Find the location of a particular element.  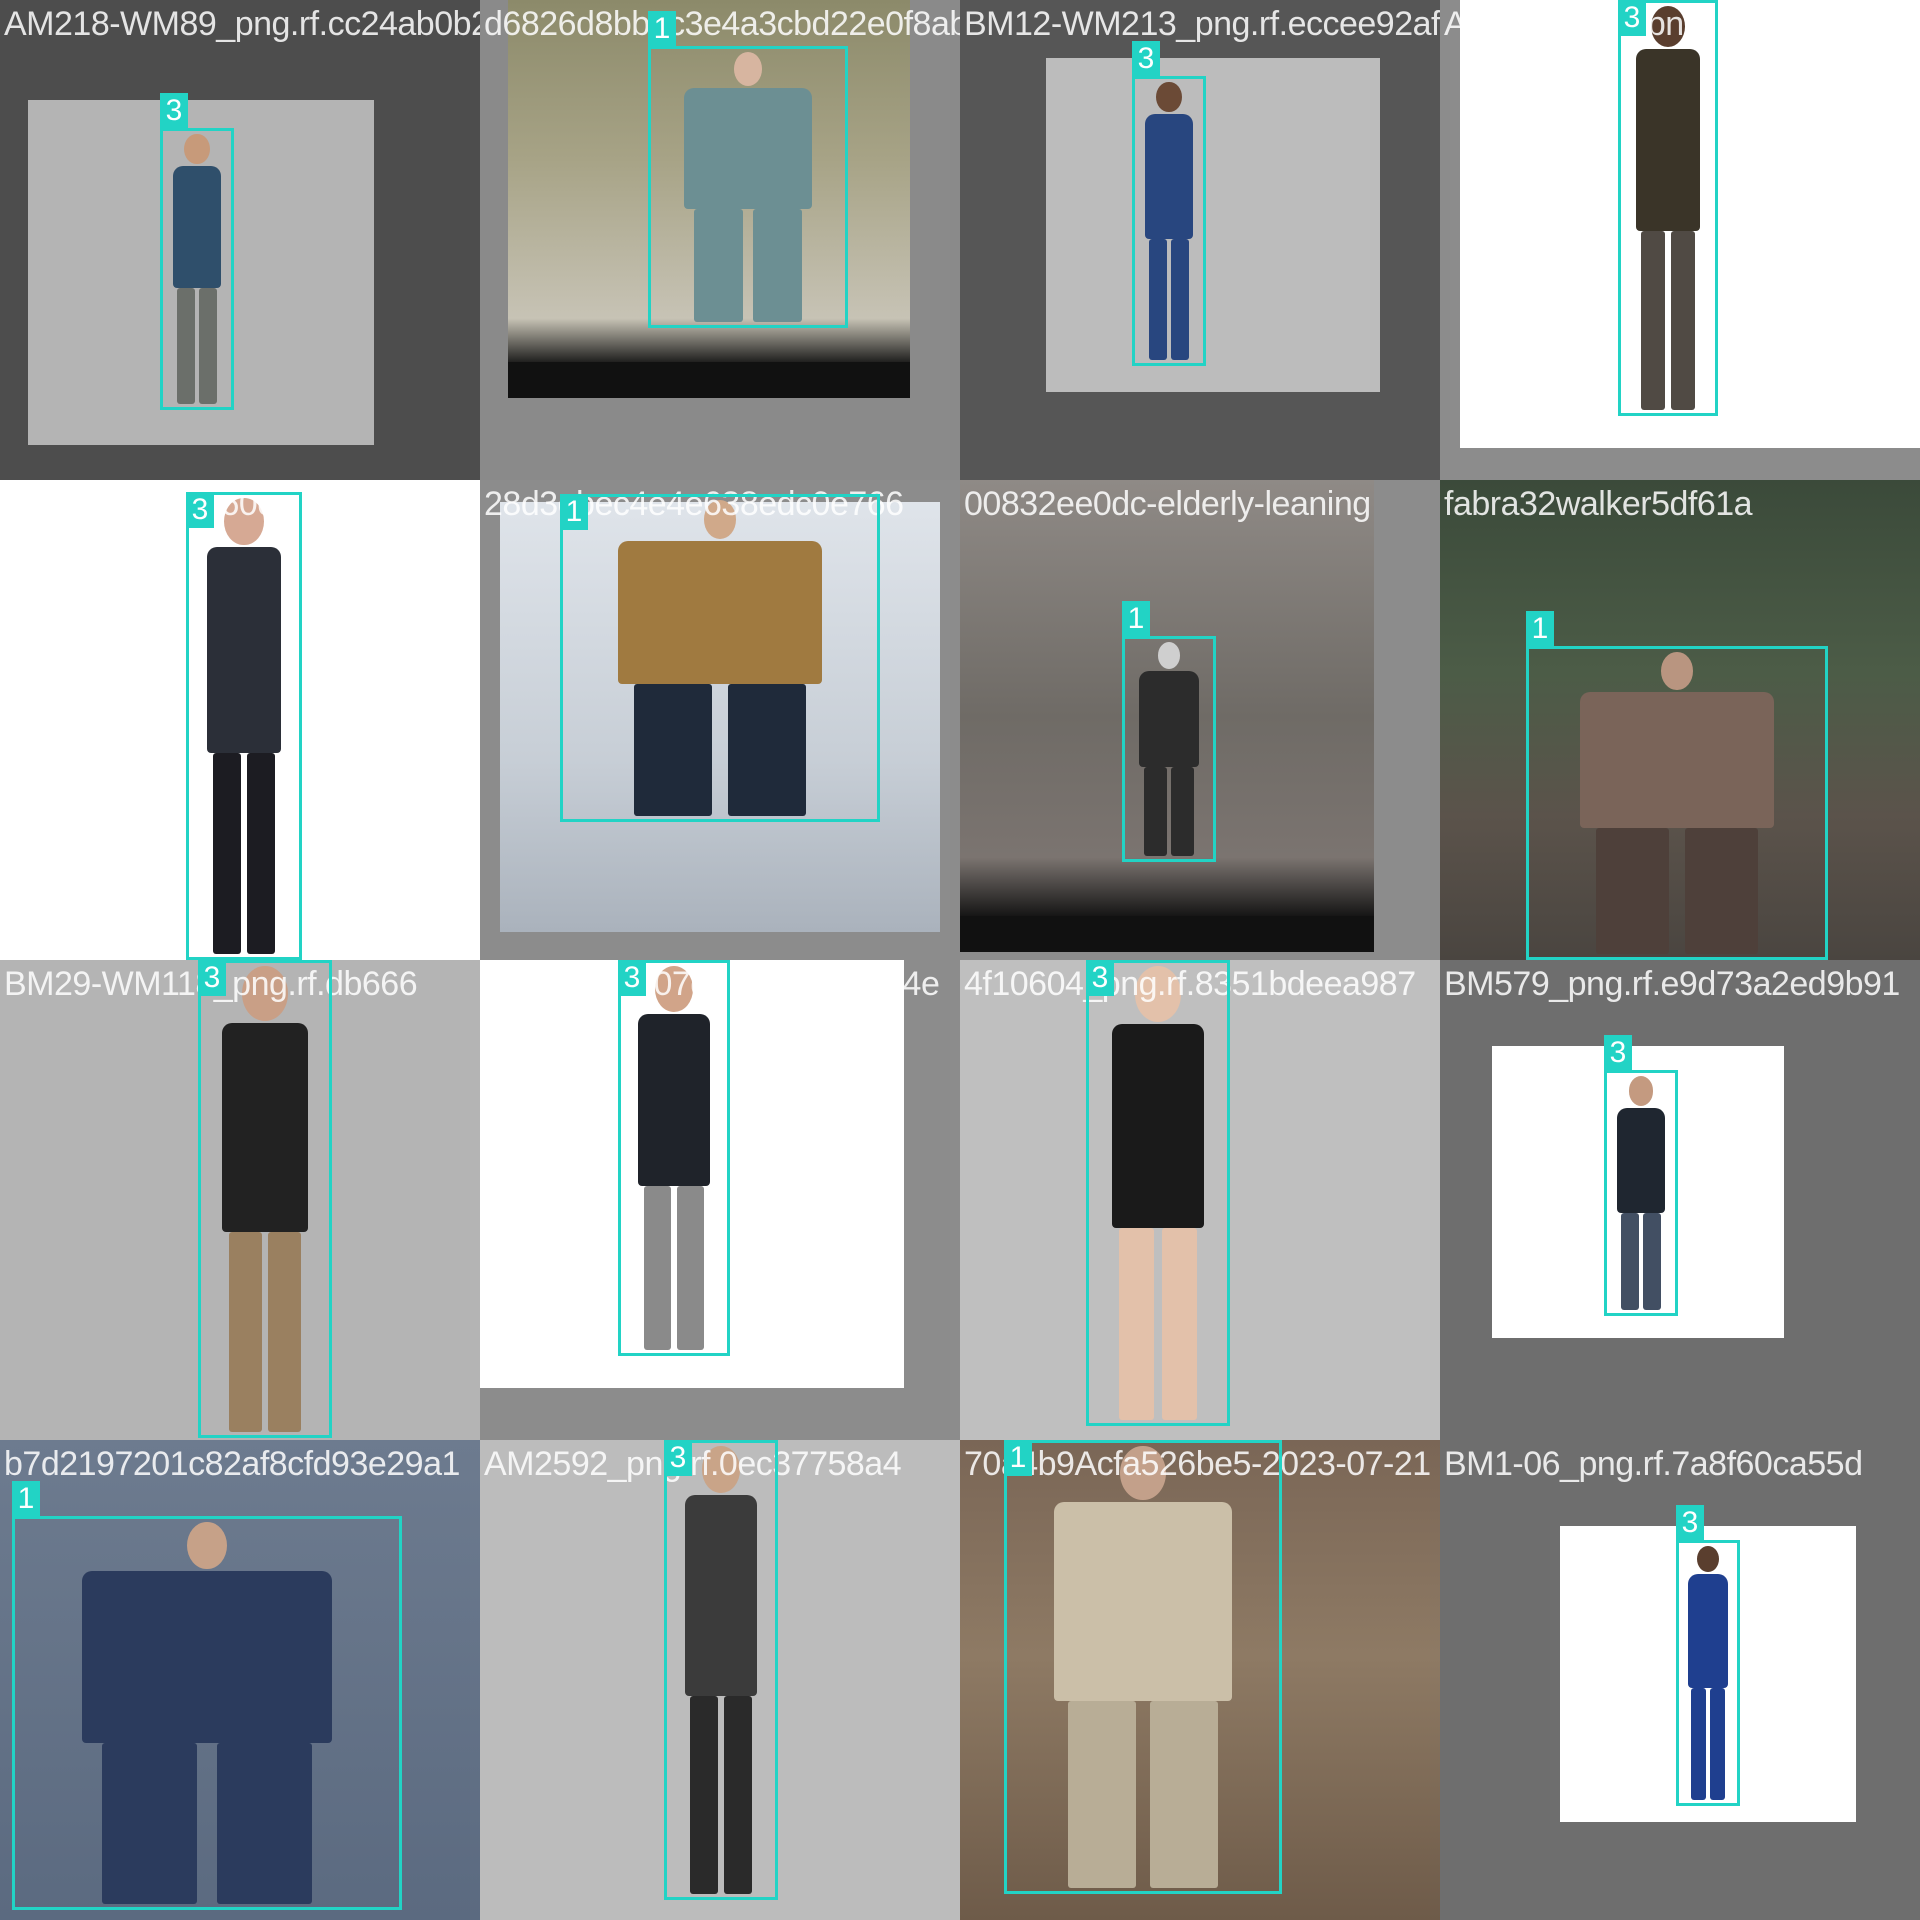

mosaic-tile: 3BM12-WM213_png.rf.eccee92af1249a1b is located at coordinates (1200, 240).